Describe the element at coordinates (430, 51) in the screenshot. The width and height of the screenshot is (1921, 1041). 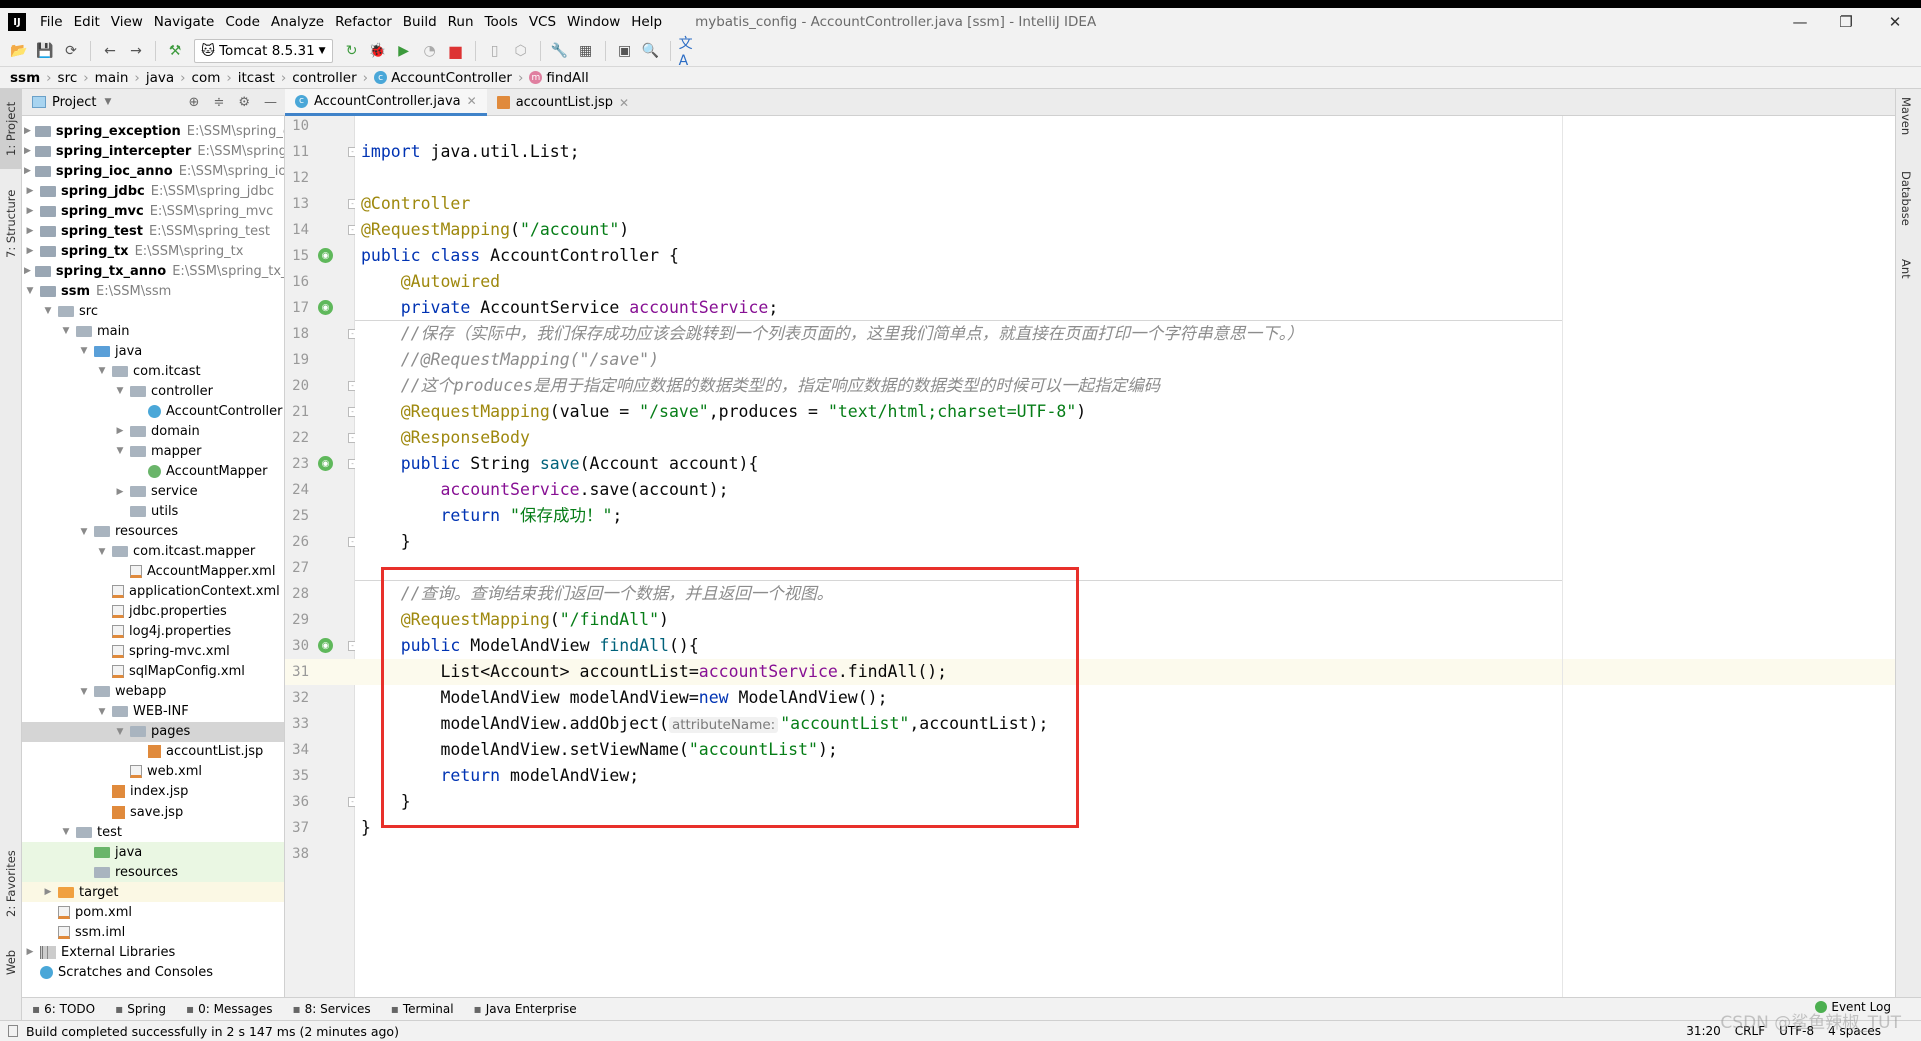
I see `profile-icon: ◔` at that location.